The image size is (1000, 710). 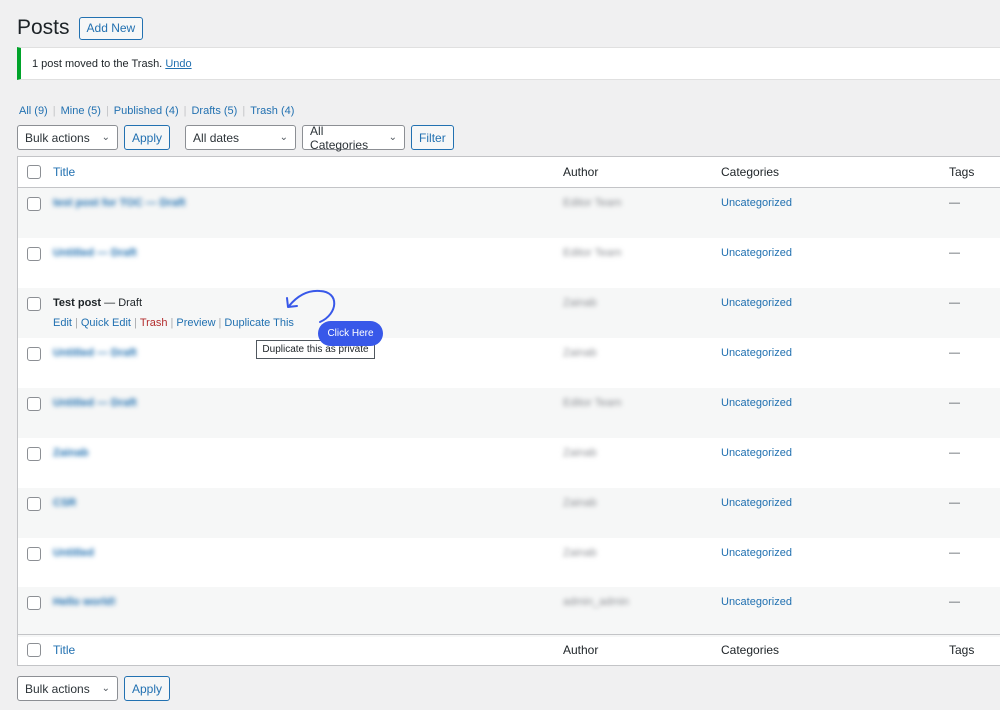 I want to click on categories-filter-select: All Categories ⌄, so click(x=354, y=138).